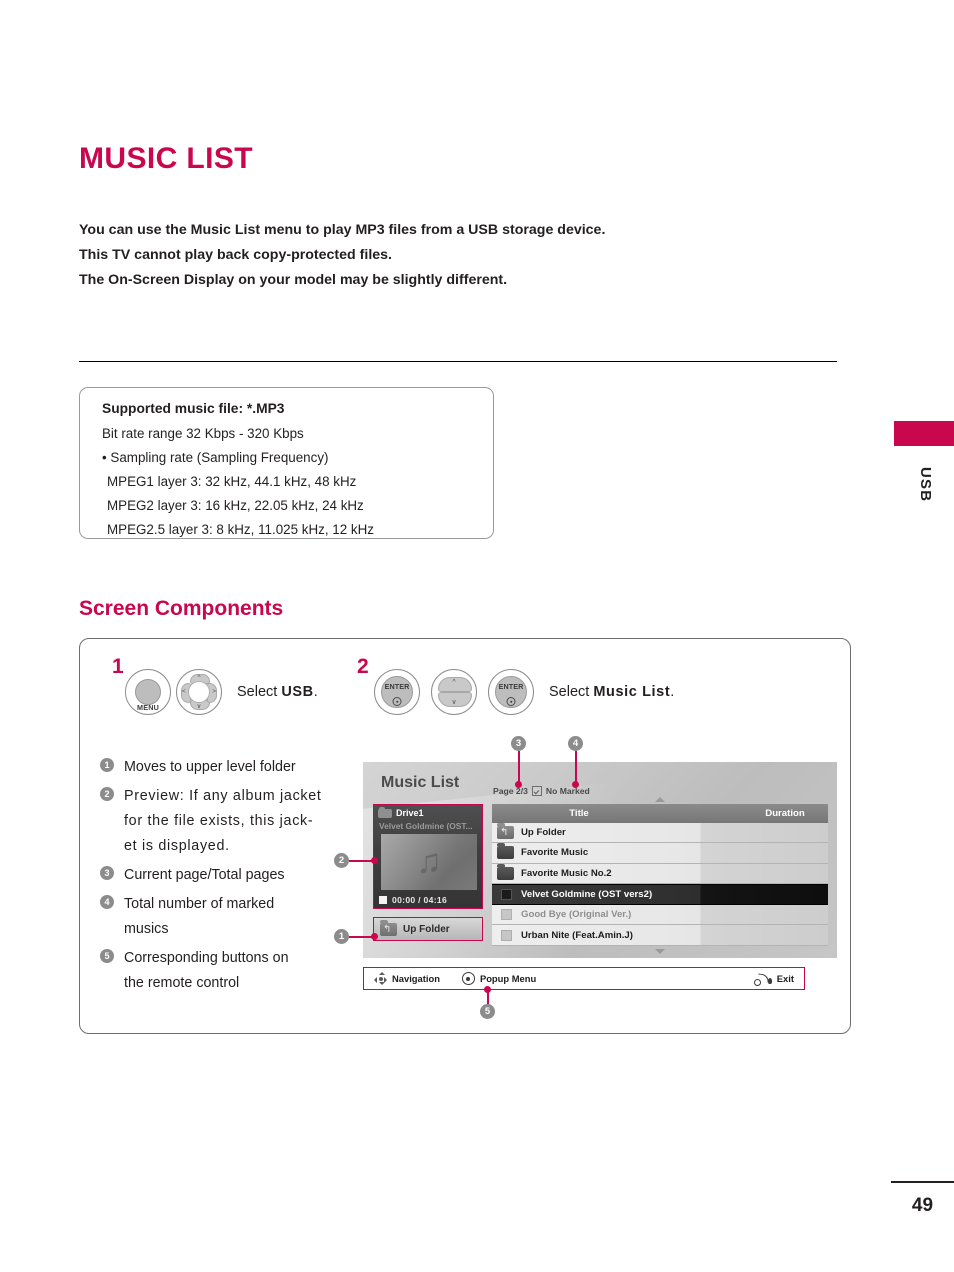  Describe the element at coordinates (315, 692) in the screenshot. I see `step-1-instruction-suffix: .` at that location.